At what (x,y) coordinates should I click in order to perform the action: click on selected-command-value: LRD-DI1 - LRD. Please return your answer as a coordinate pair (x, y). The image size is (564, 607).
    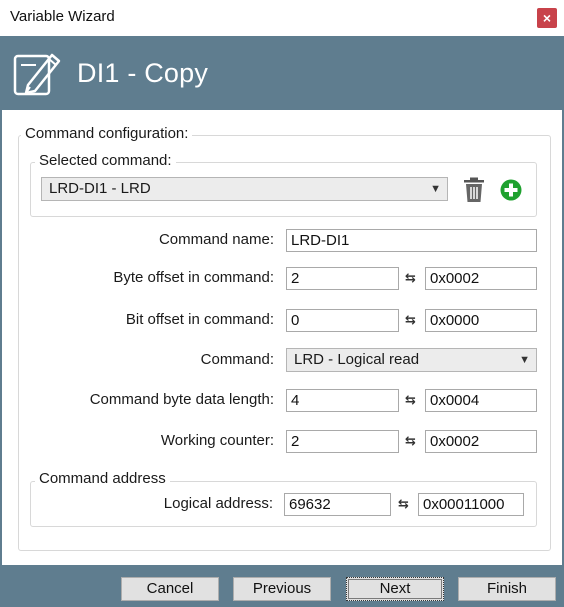
    Looking at the image, I should click on (100, 188).